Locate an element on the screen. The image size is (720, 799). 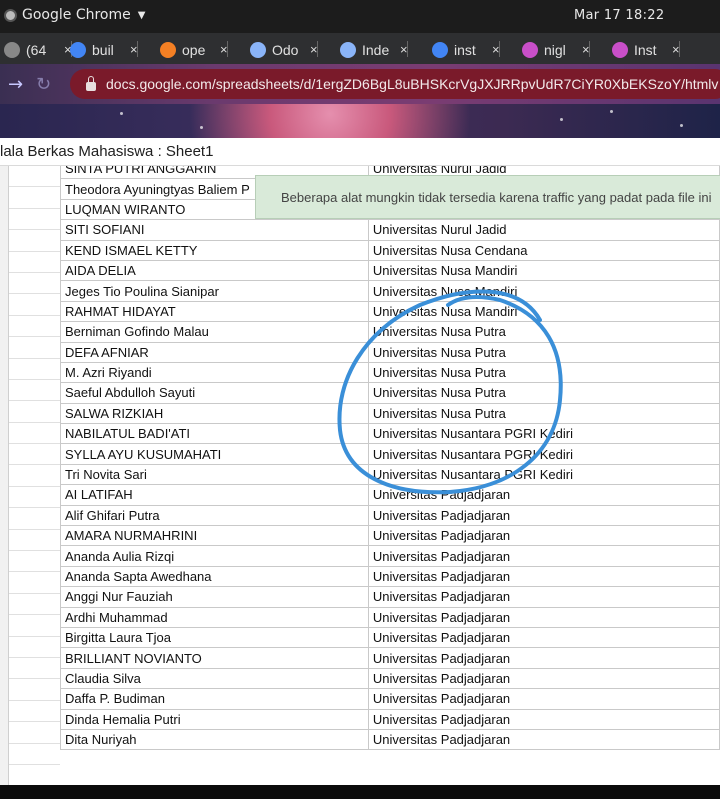
browser-tab: buil × is located at coordinates (104, 49).